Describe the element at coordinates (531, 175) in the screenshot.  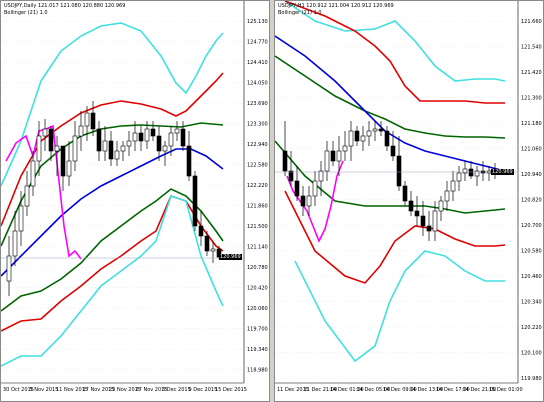
I see `y-tick-label: 120.940` at that location.